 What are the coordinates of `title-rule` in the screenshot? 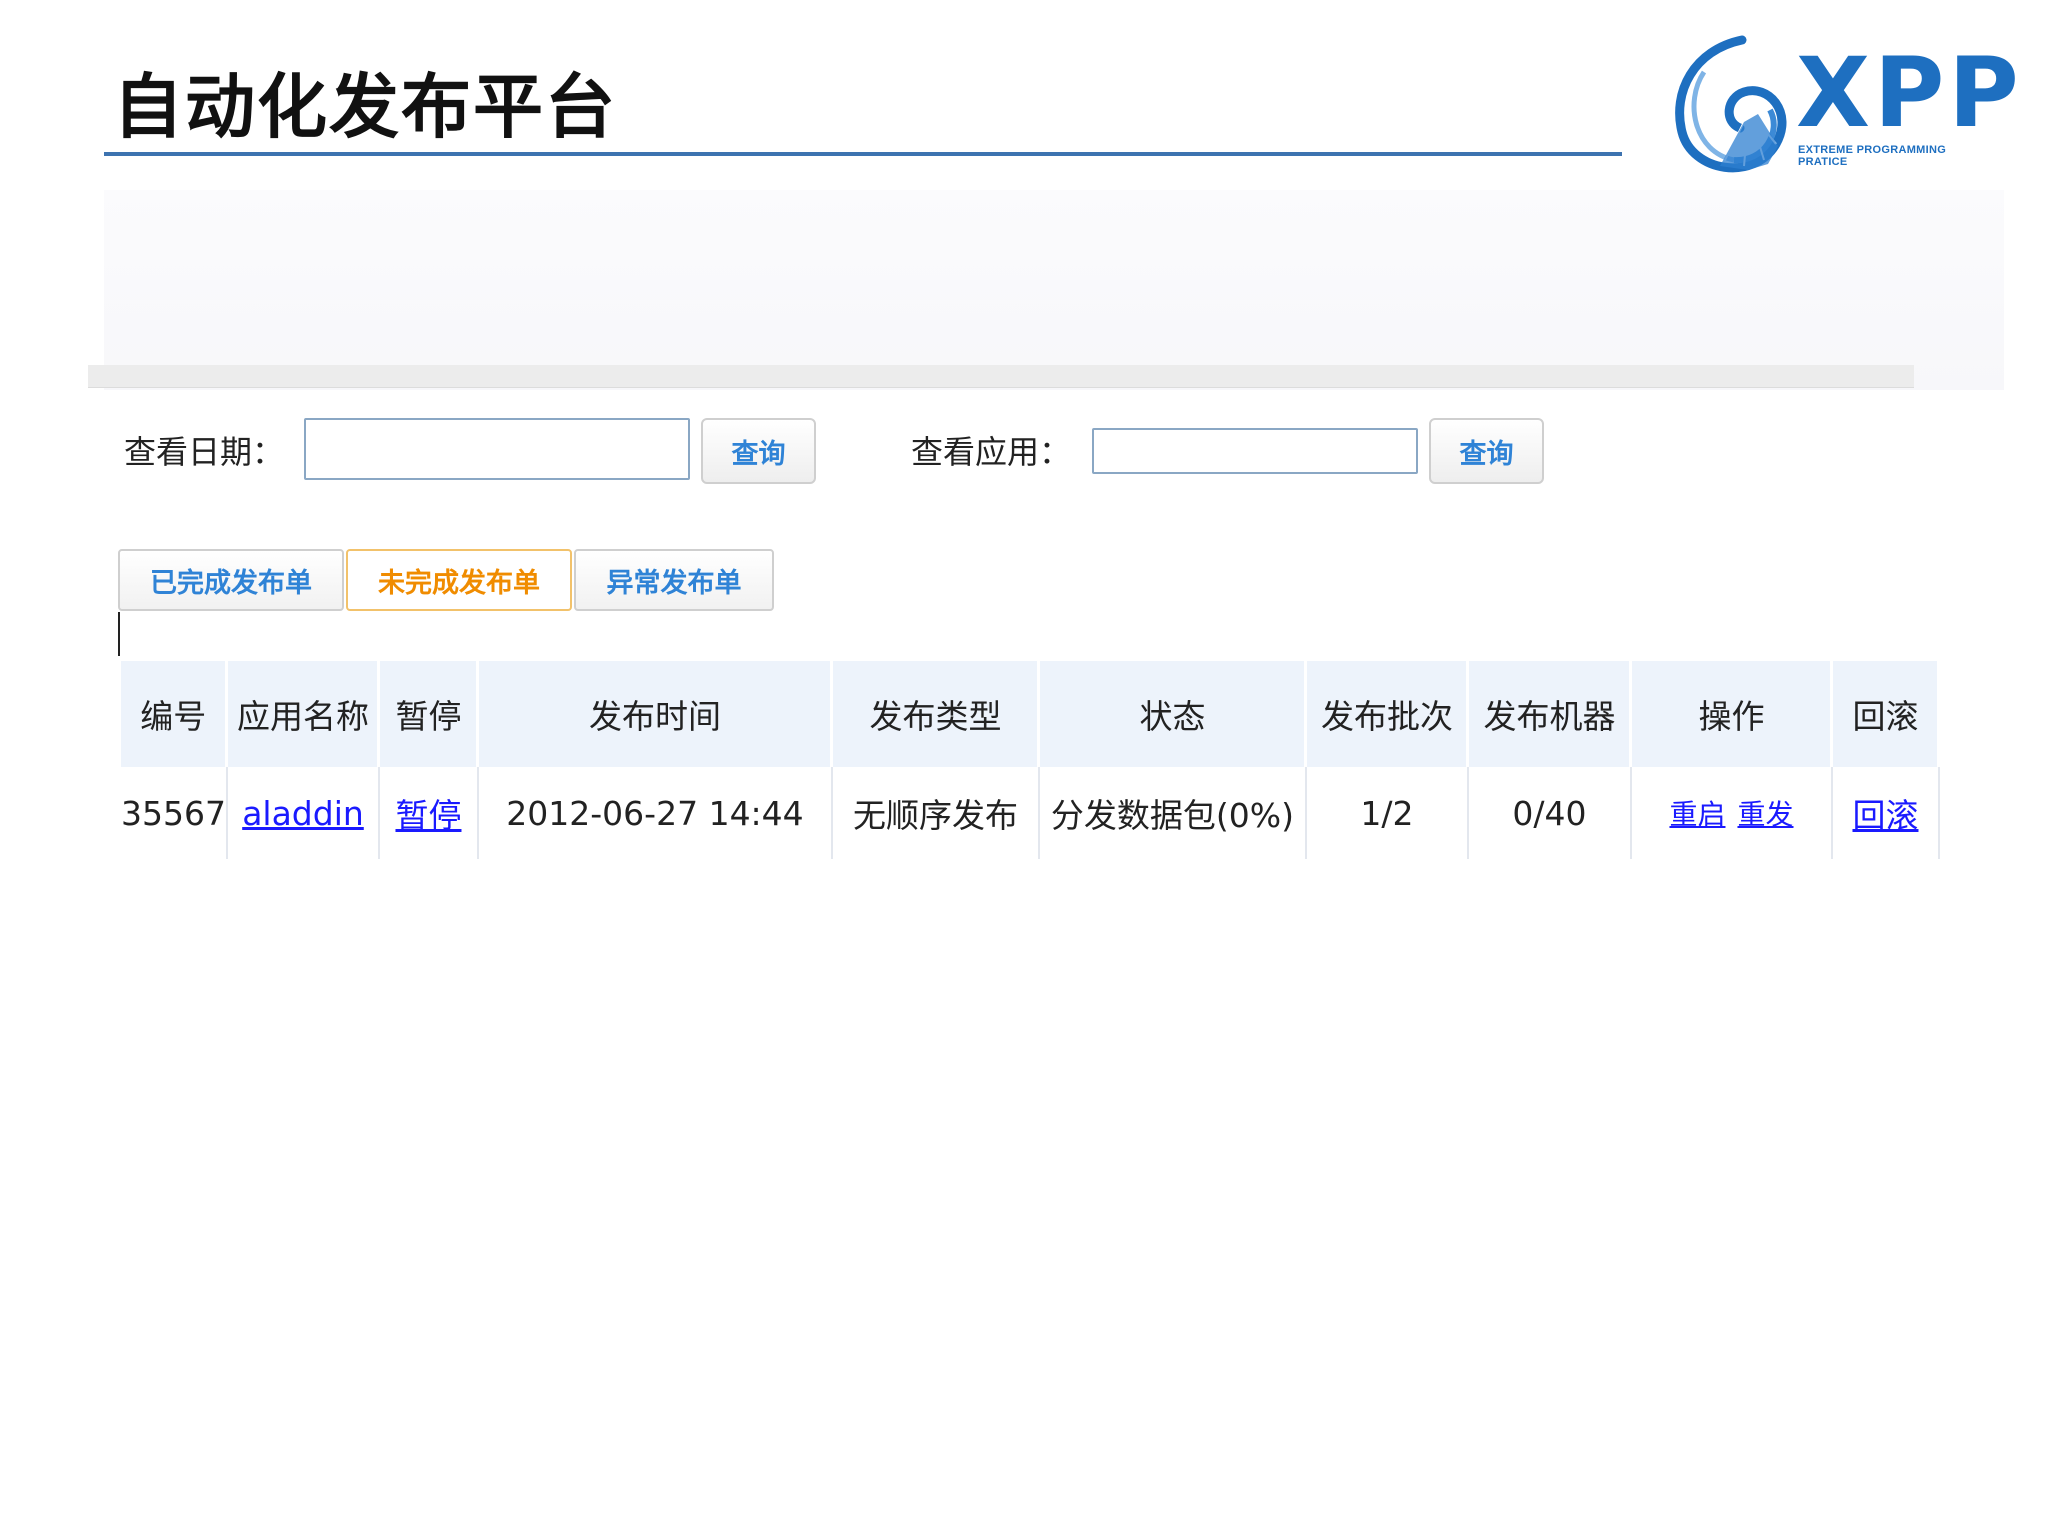 It's located at (863, 154).